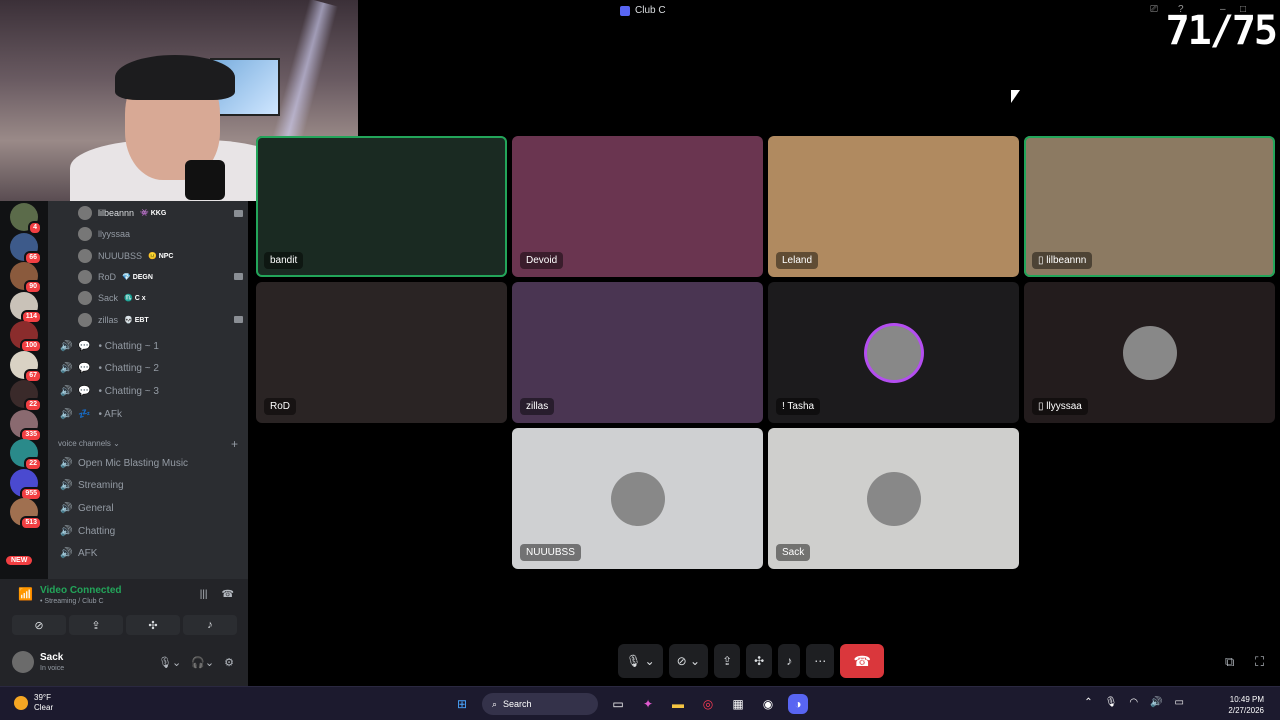 This screenshot has width=1280, height=720. I want to click on camera-toggle-button: ⊘ ⌄, so click(688, 661).